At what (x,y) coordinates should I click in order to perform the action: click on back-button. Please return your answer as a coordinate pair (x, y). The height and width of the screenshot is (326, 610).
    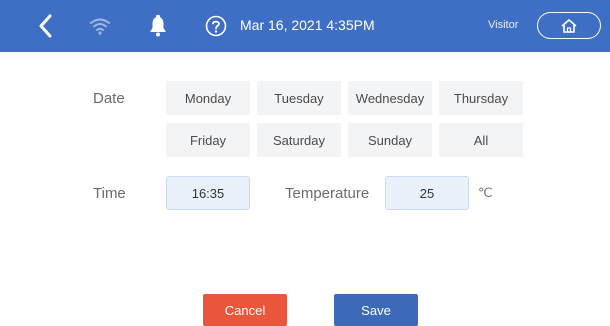
    Looking at the image, I should click on (45, 26).